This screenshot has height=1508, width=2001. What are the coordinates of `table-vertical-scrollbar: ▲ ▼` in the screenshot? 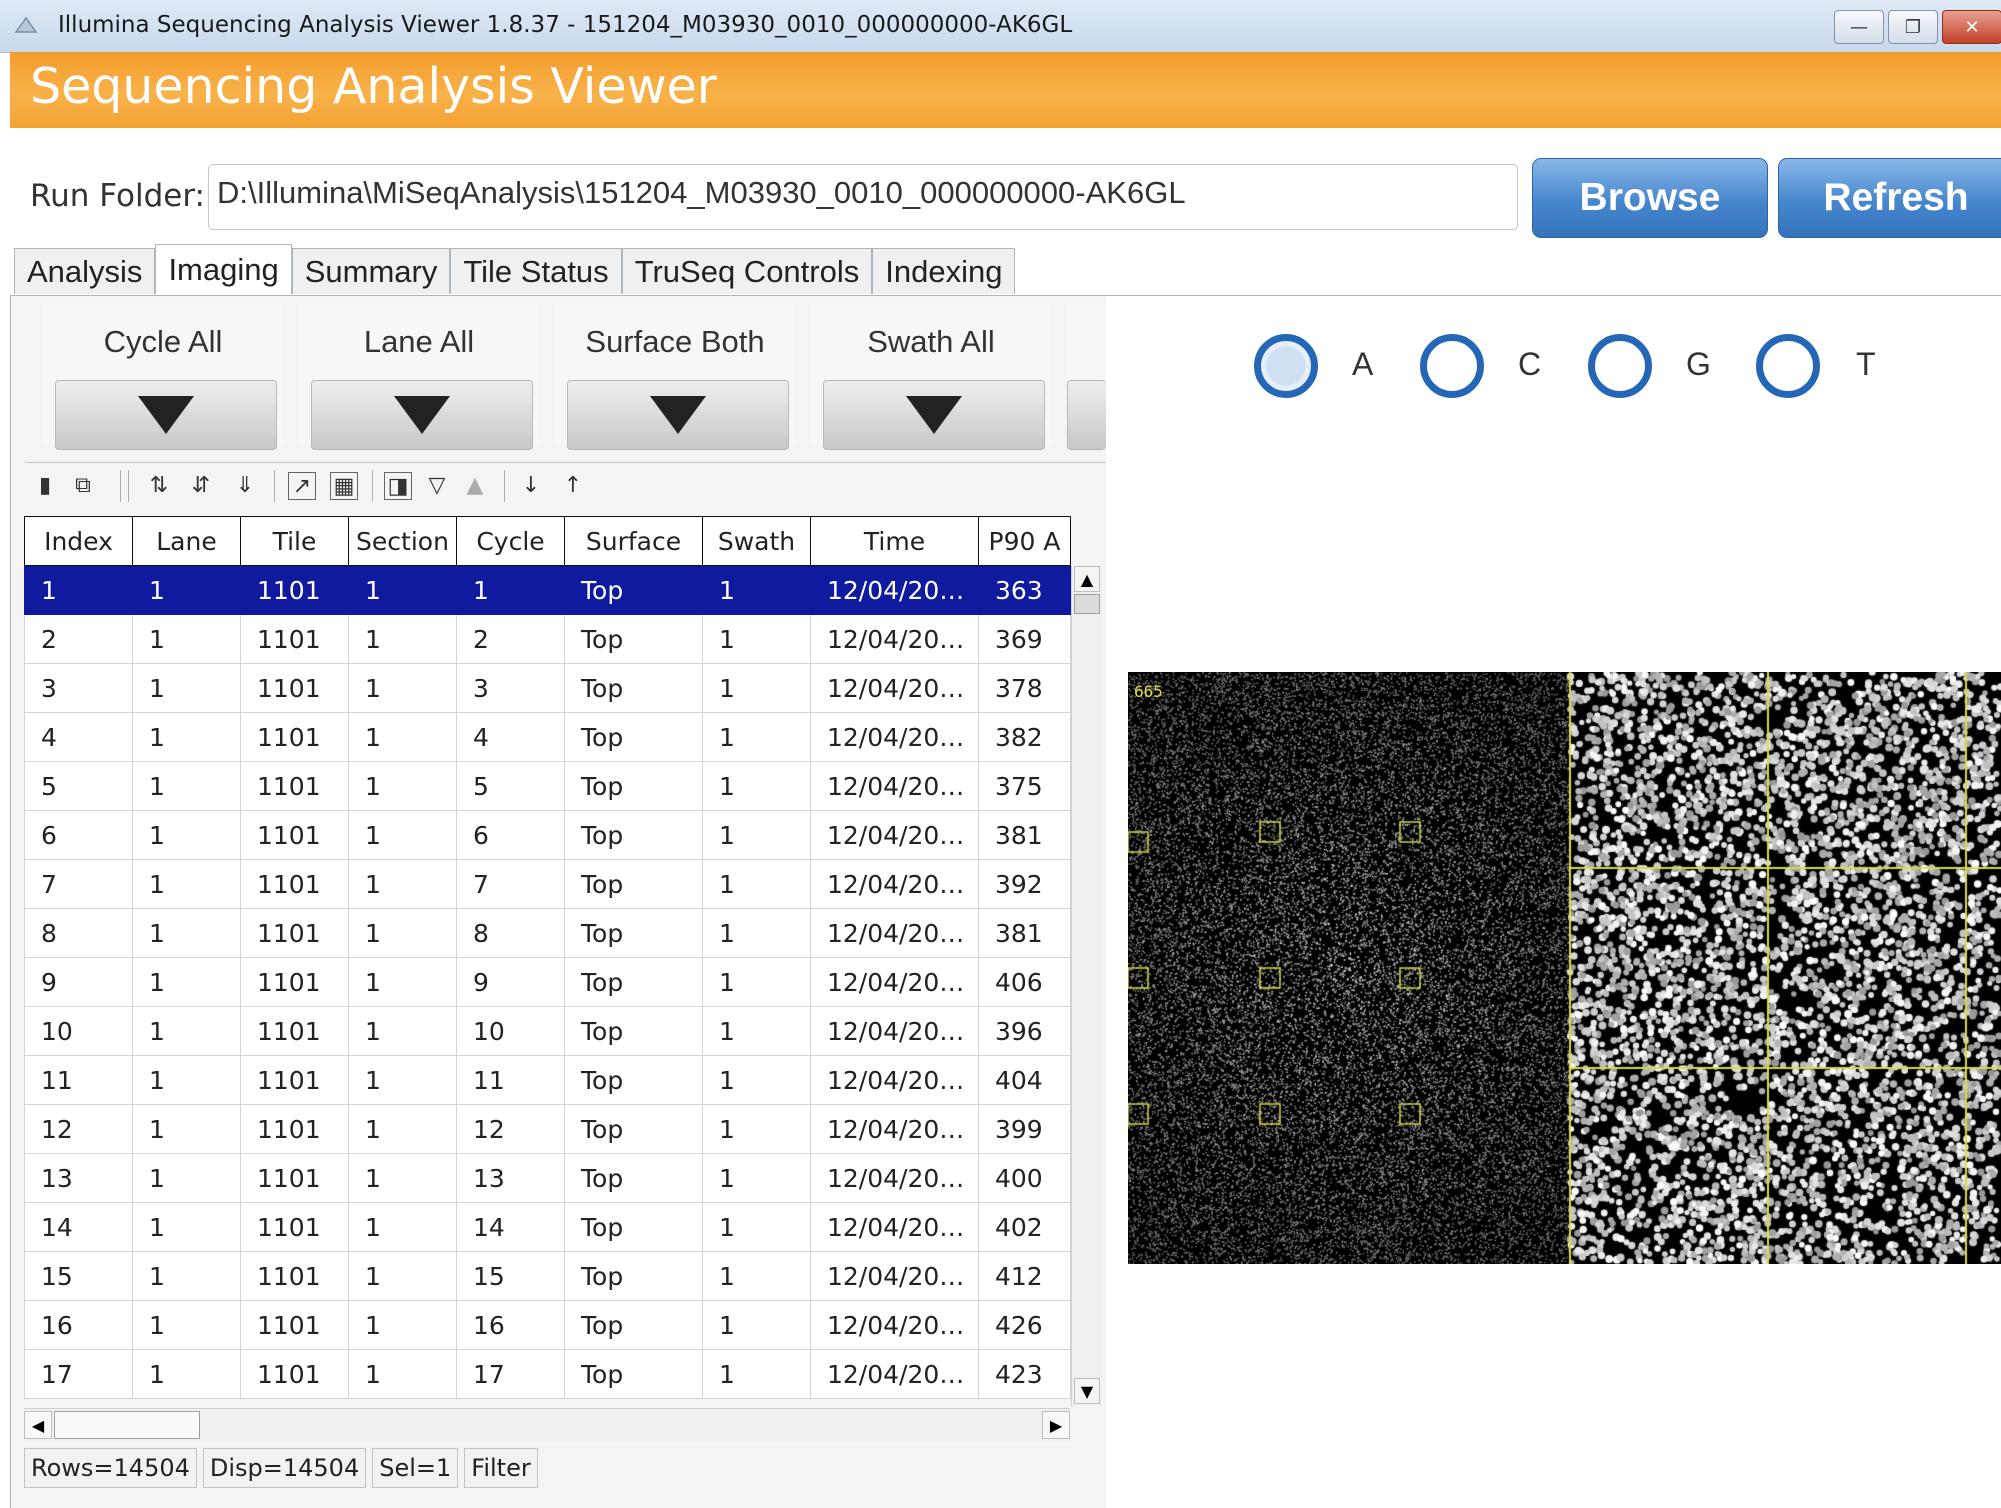 It's located at (1086, 986).